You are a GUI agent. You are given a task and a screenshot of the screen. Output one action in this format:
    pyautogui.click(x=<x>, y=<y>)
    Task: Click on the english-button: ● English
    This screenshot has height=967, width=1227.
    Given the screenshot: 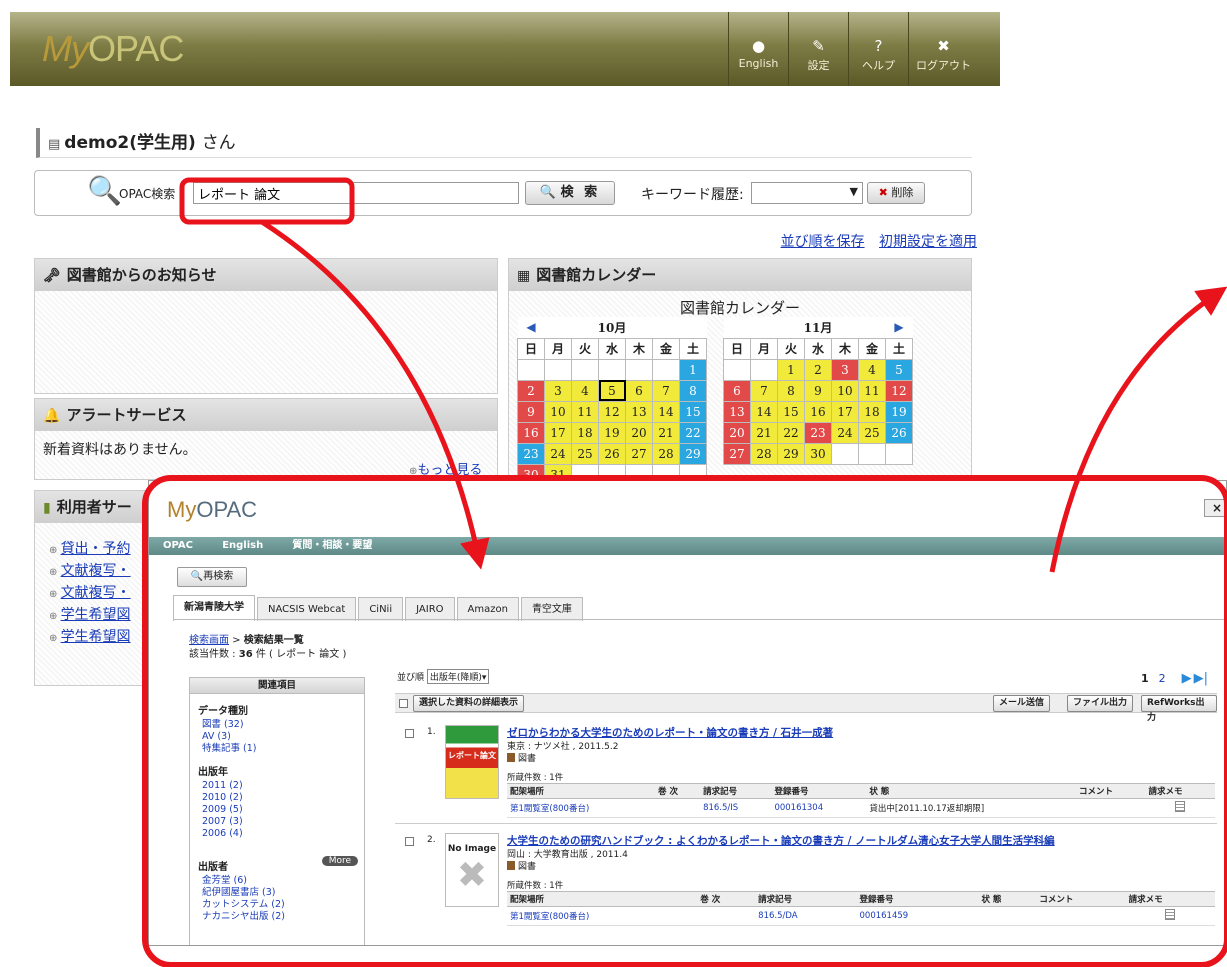 What is the action you would take?
    pyautogui.click(x=758, y=49)
    